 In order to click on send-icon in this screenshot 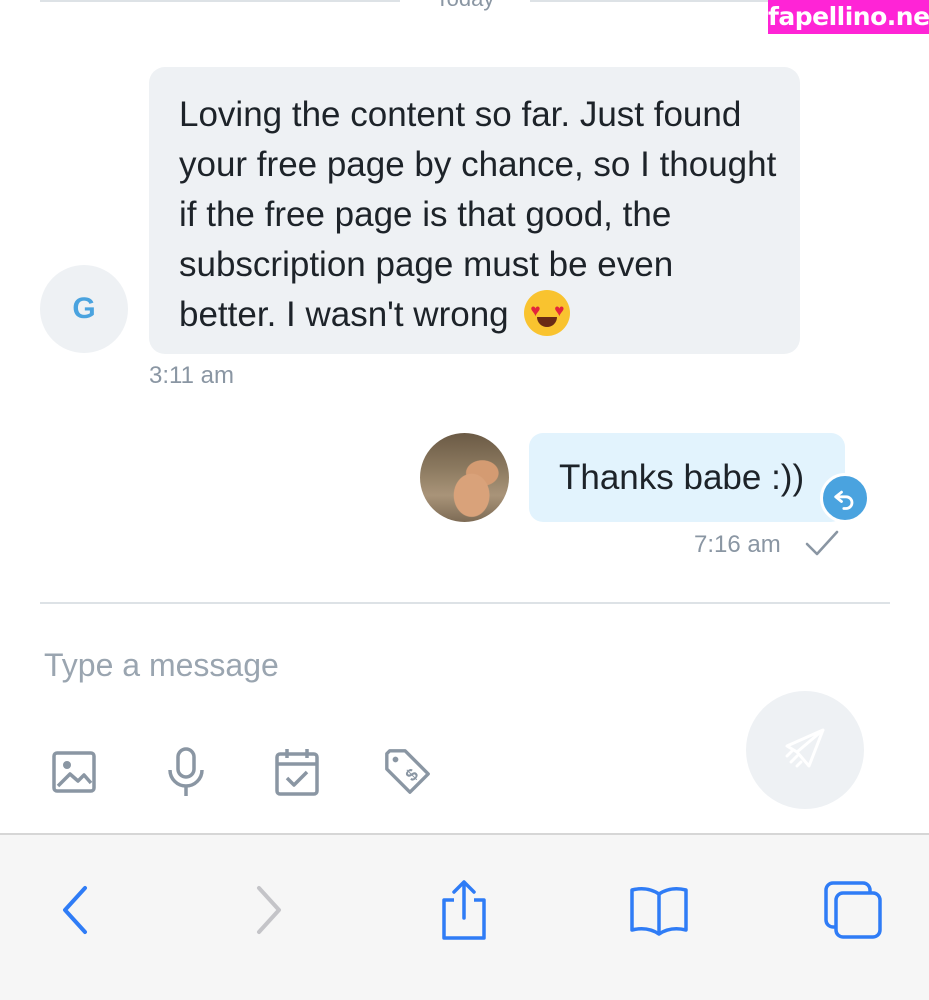, I will do `click(805, 750)`.